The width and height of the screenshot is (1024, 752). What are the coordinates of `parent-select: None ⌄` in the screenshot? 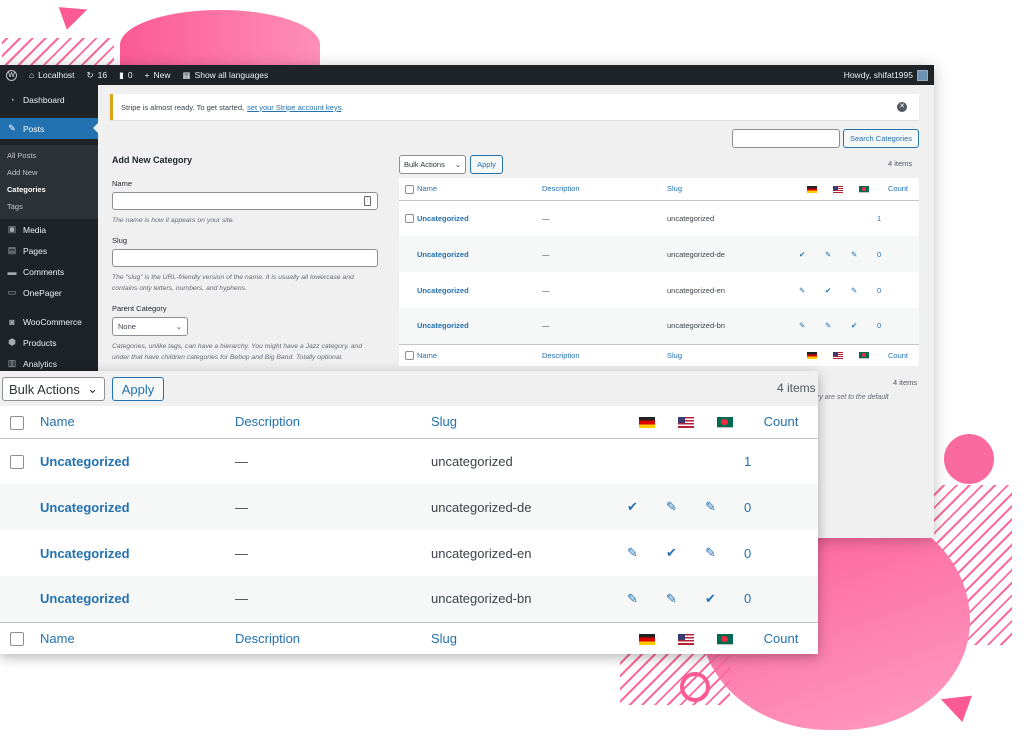 It's located at (150, 326).